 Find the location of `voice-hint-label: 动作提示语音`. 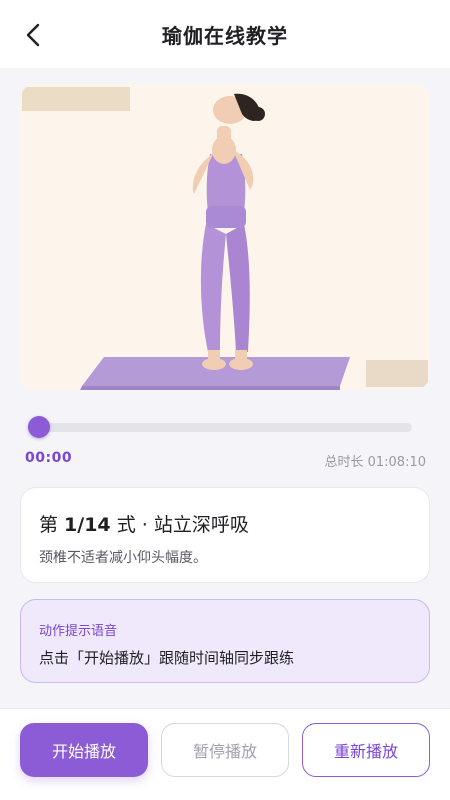

voice-hint-label: 动作提示语音 is located at coordinates (78, 631).